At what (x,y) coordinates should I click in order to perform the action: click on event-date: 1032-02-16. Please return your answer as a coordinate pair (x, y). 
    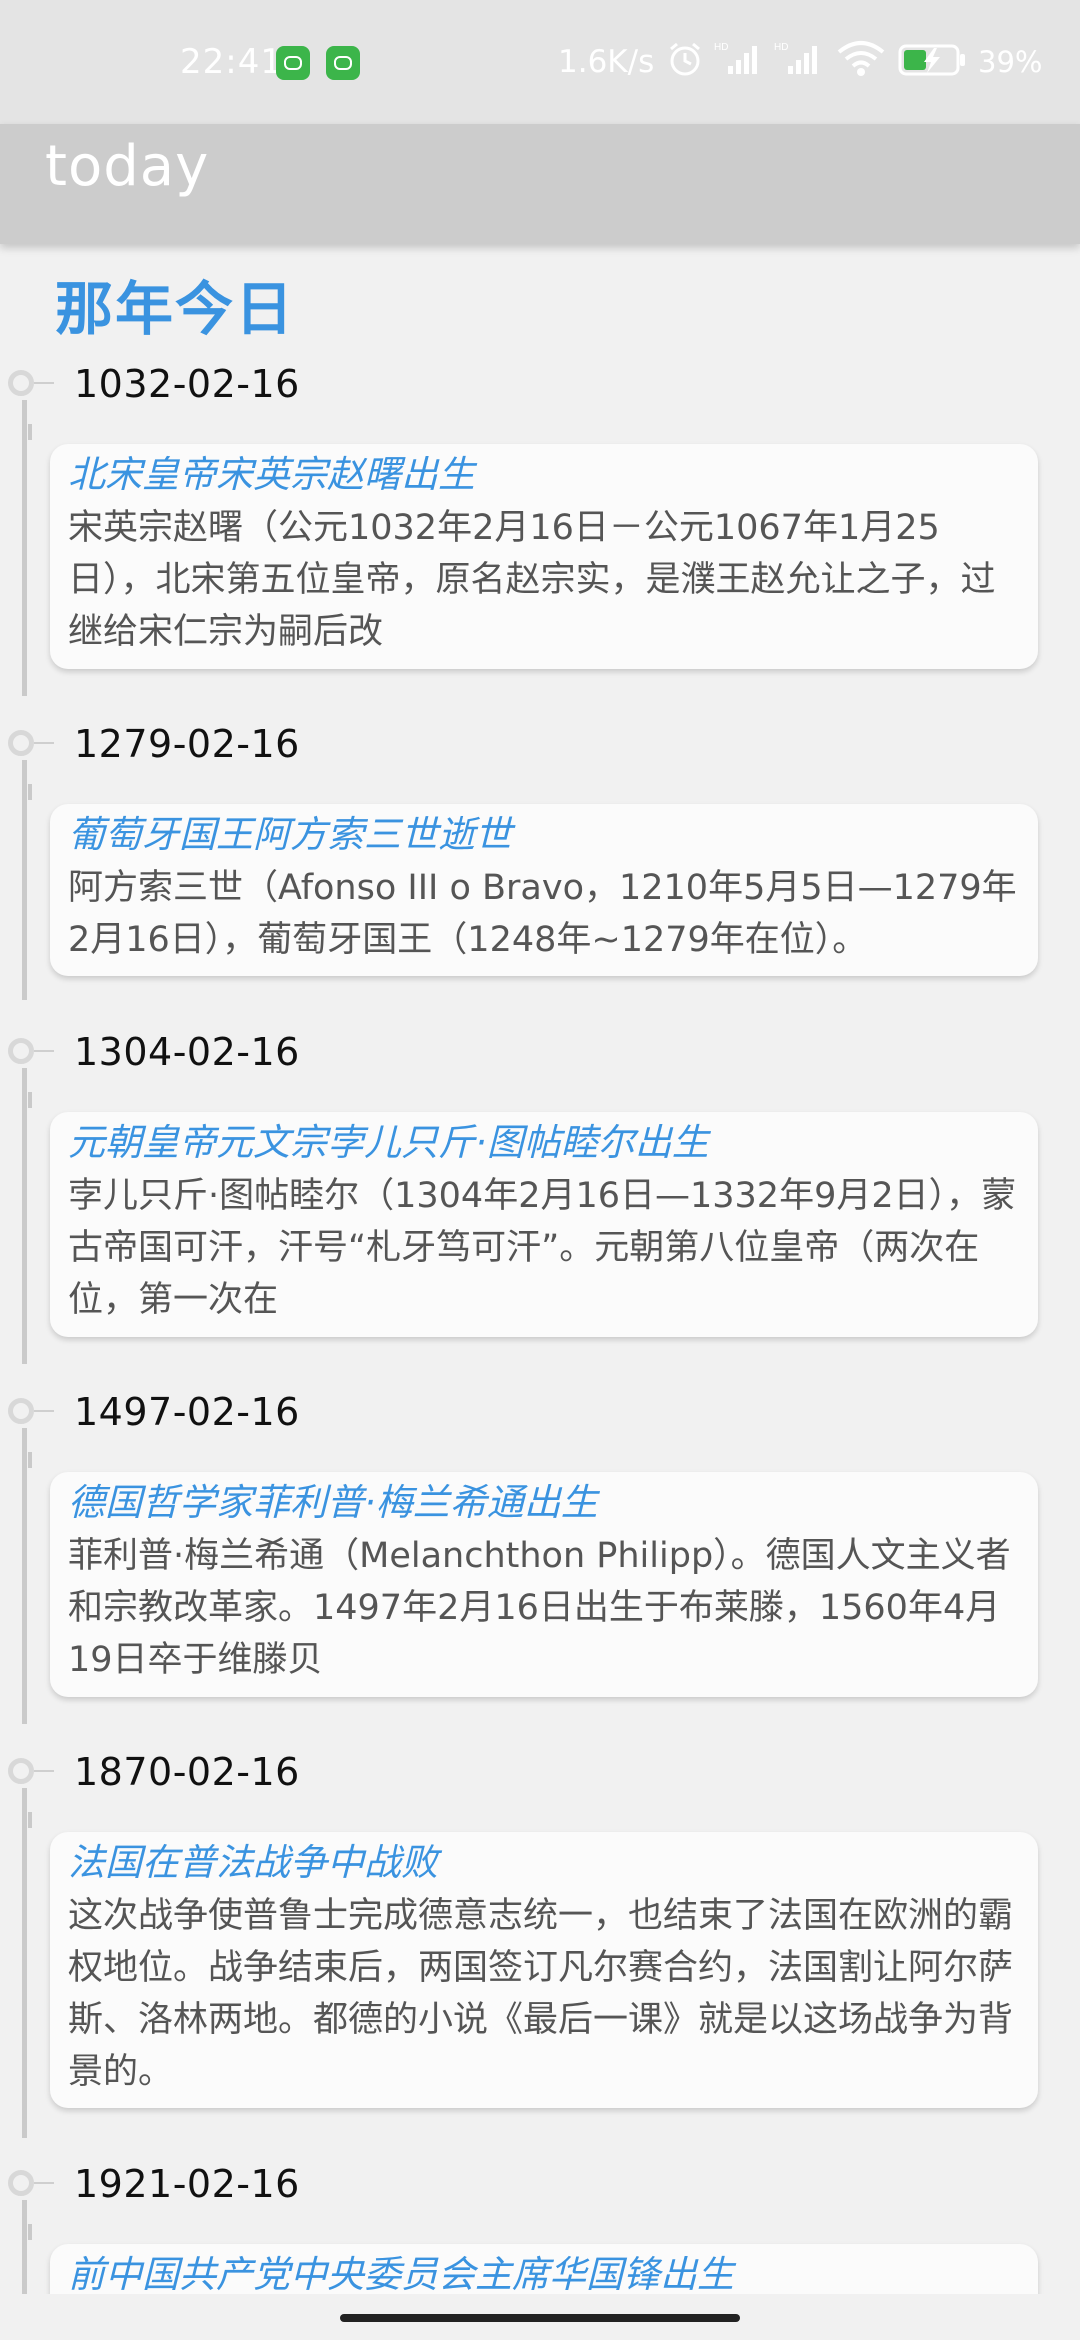
    Looking at the image, I should click on (187, 384).